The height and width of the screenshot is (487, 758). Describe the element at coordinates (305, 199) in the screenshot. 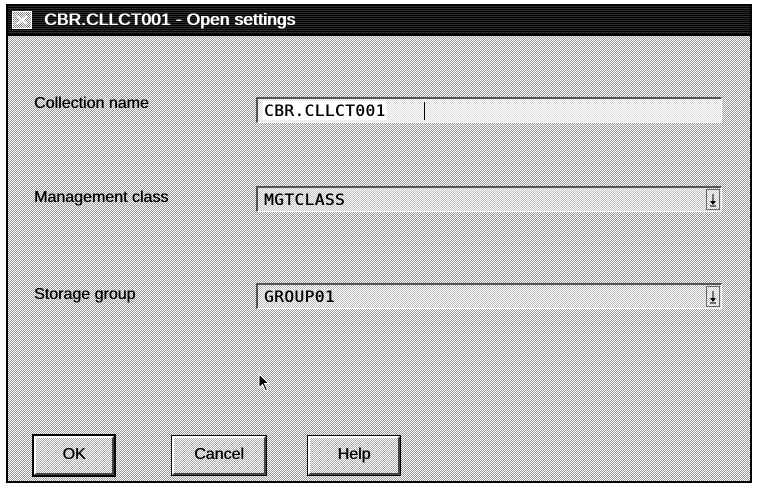

I see `management-class-value: MGTCLASS` at that location.